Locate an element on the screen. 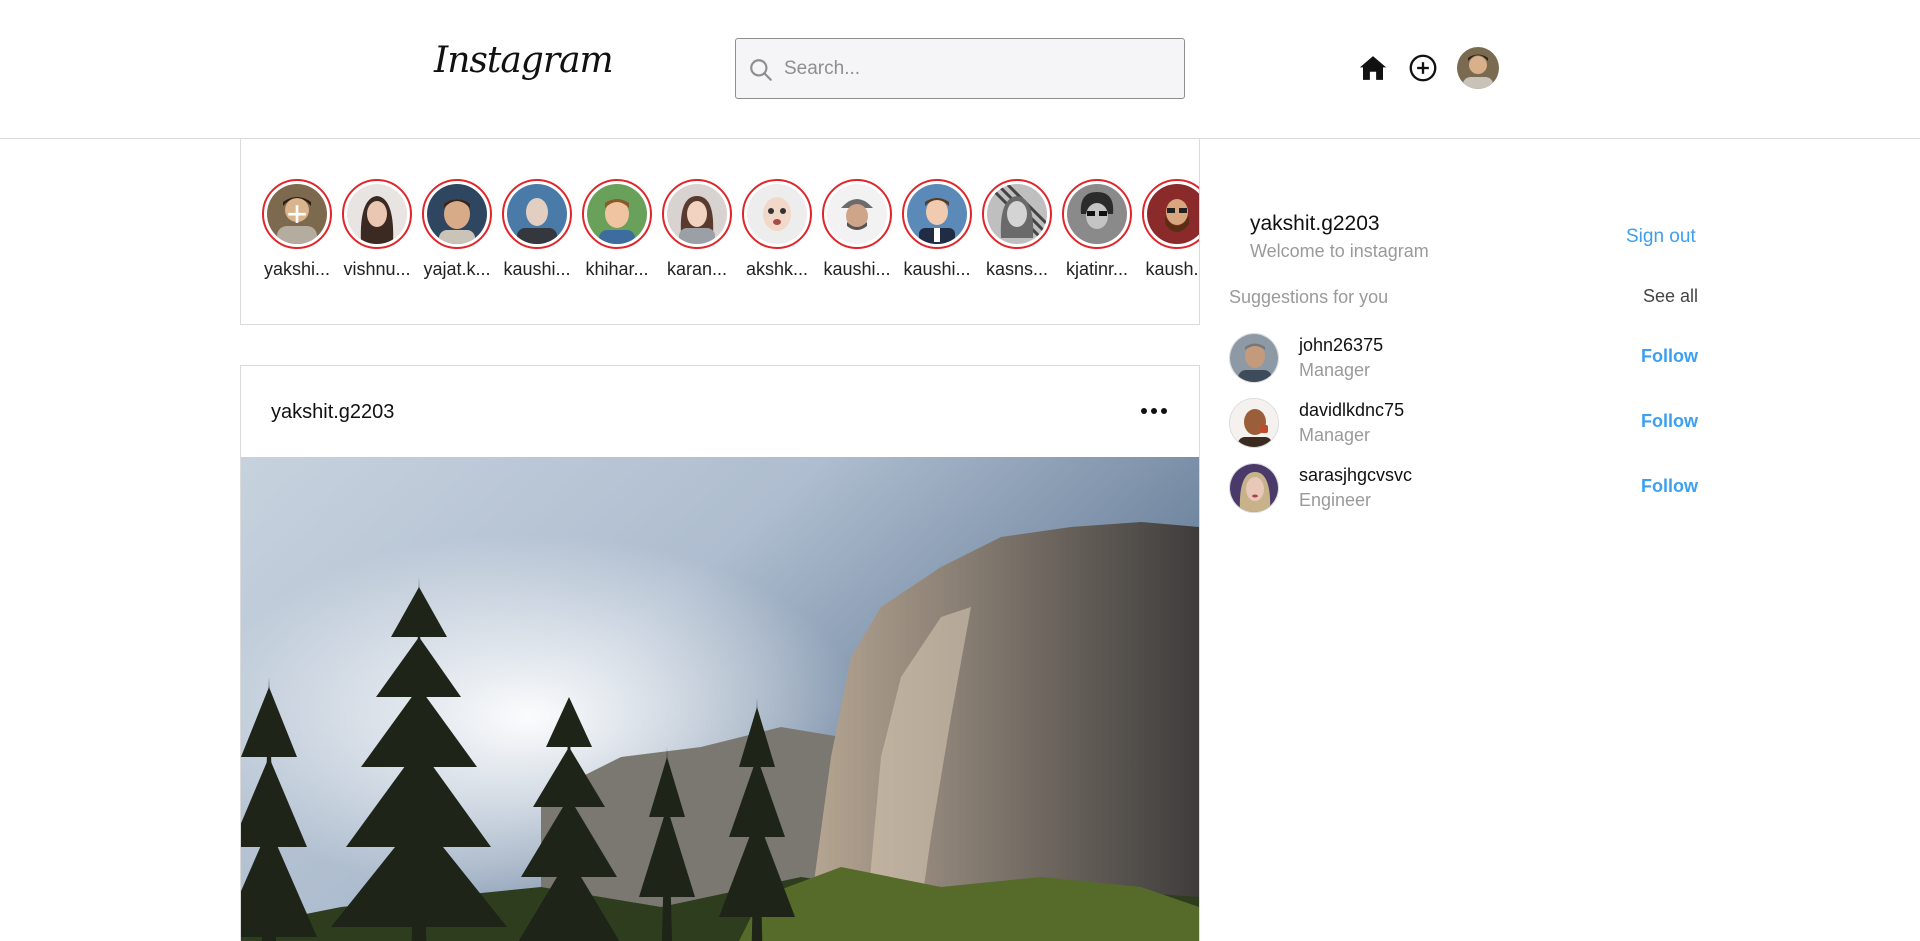 This screenshot has height=941, width=1920. suggestion-username: sarasjhgcvsvc is located at coordinates (1355, 475).